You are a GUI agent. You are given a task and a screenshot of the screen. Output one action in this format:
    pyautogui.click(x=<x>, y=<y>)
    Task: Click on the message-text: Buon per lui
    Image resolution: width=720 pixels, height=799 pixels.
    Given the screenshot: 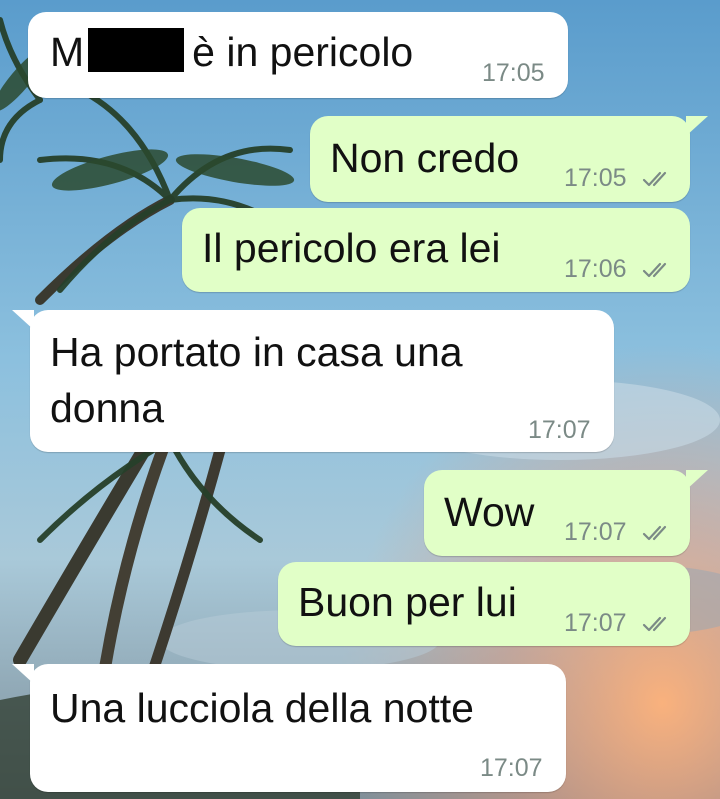 What is the action you would take?
    pyautogui.click(x=407, y=602)
    